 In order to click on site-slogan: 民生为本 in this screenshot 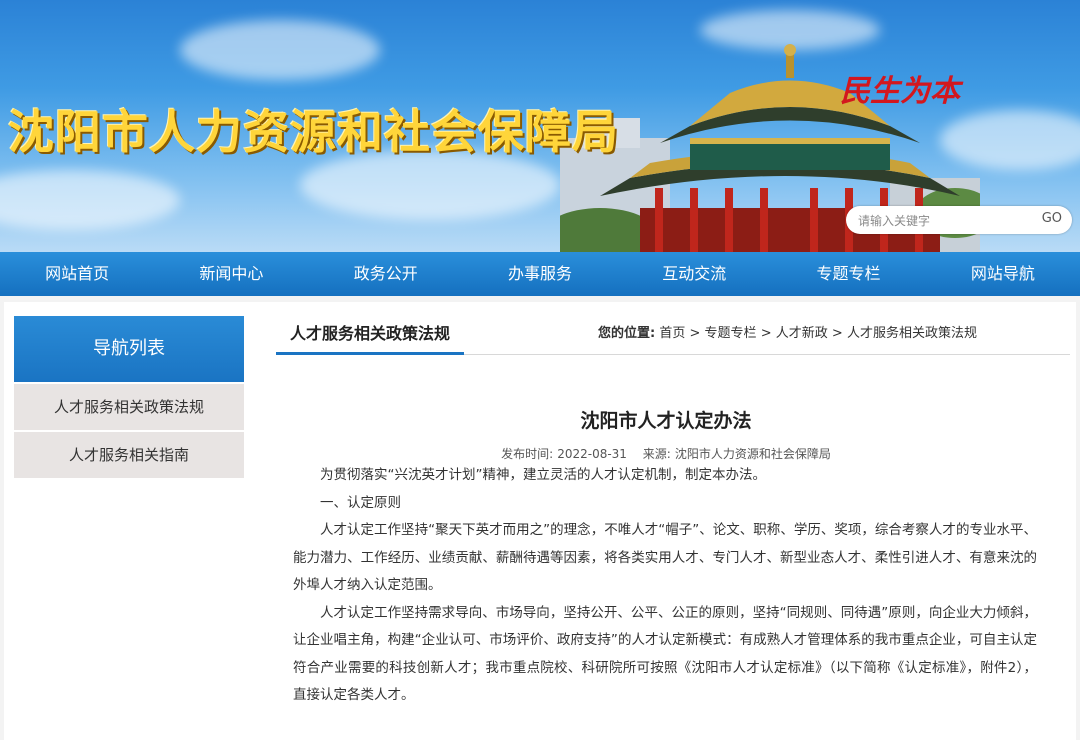, I will do `click(900, 91)`.